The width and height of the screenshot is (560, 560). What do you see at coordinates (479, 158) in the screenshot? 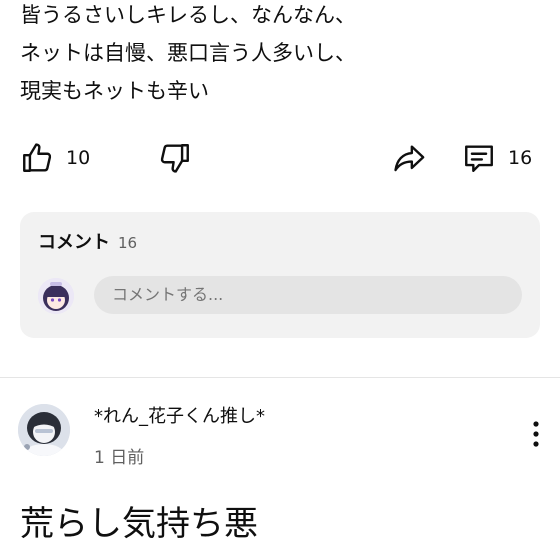
I see `comment-icon` at bounding box center [479, 158].